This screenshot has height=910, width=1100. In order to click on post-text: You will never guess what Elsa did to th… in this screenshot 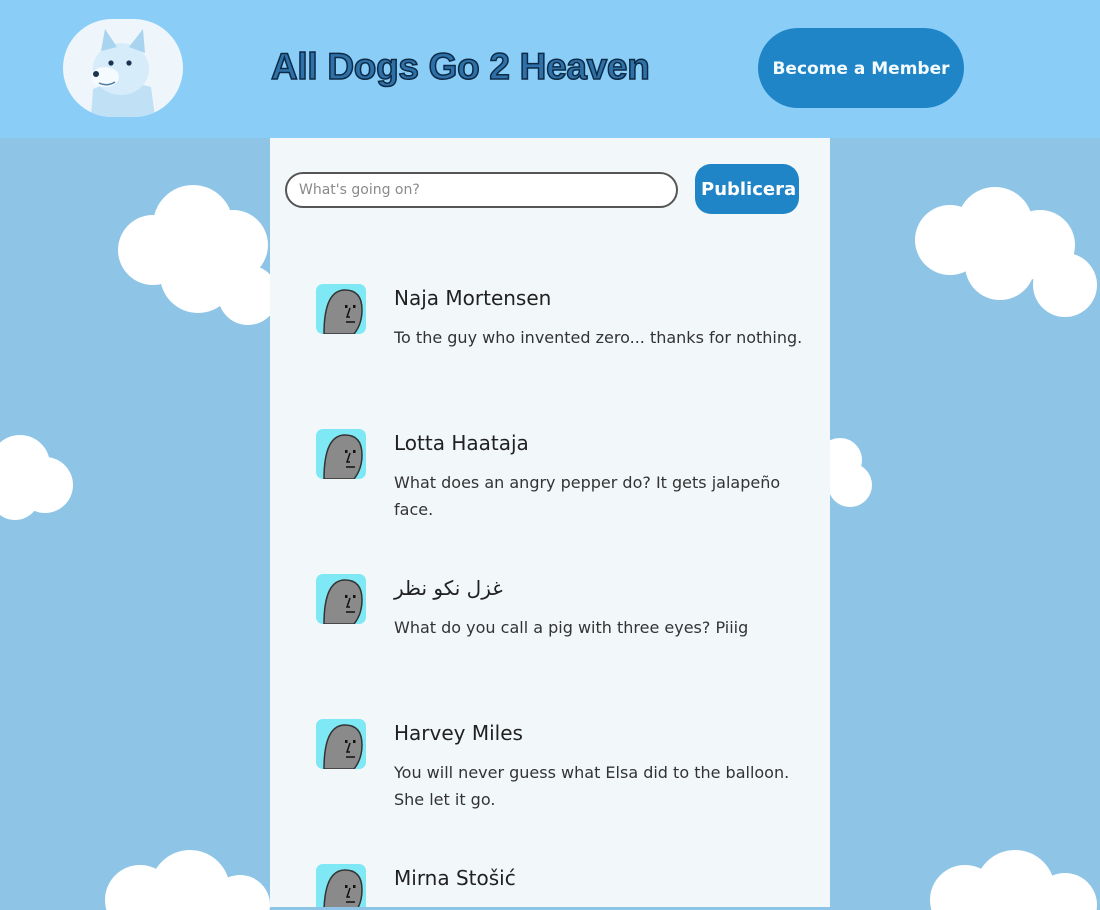, I will do `click(592, 786)`.